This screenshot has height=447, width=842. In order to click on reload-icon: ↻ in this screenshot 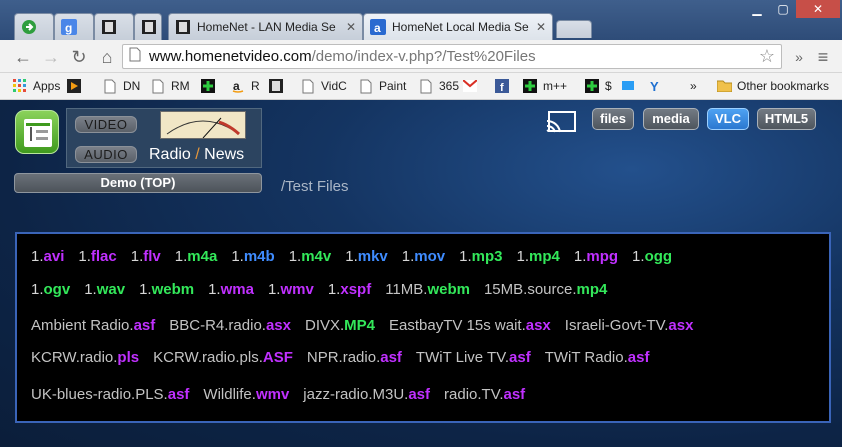, I will do `click(79, 57)`.